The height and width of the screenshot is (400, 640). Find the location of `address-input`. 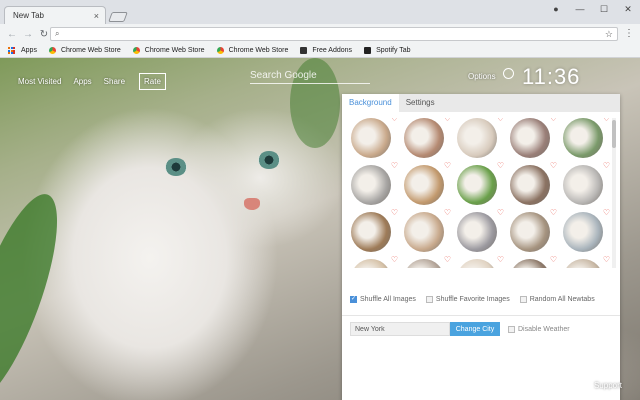

address-input is located at coordinates (334, 34).